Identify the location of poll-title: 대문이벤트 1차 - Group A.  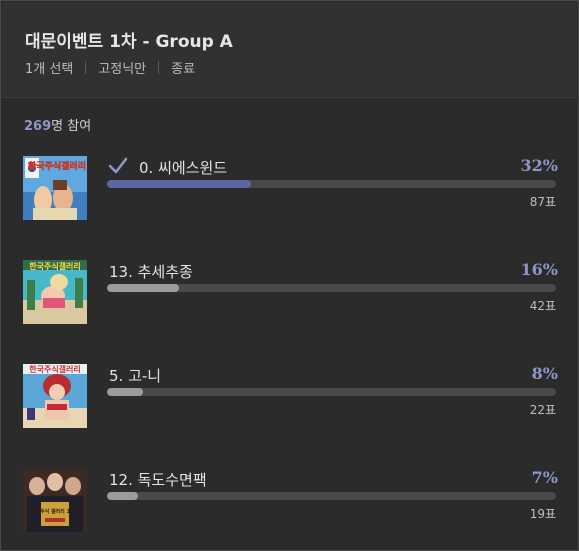
(129, 42).